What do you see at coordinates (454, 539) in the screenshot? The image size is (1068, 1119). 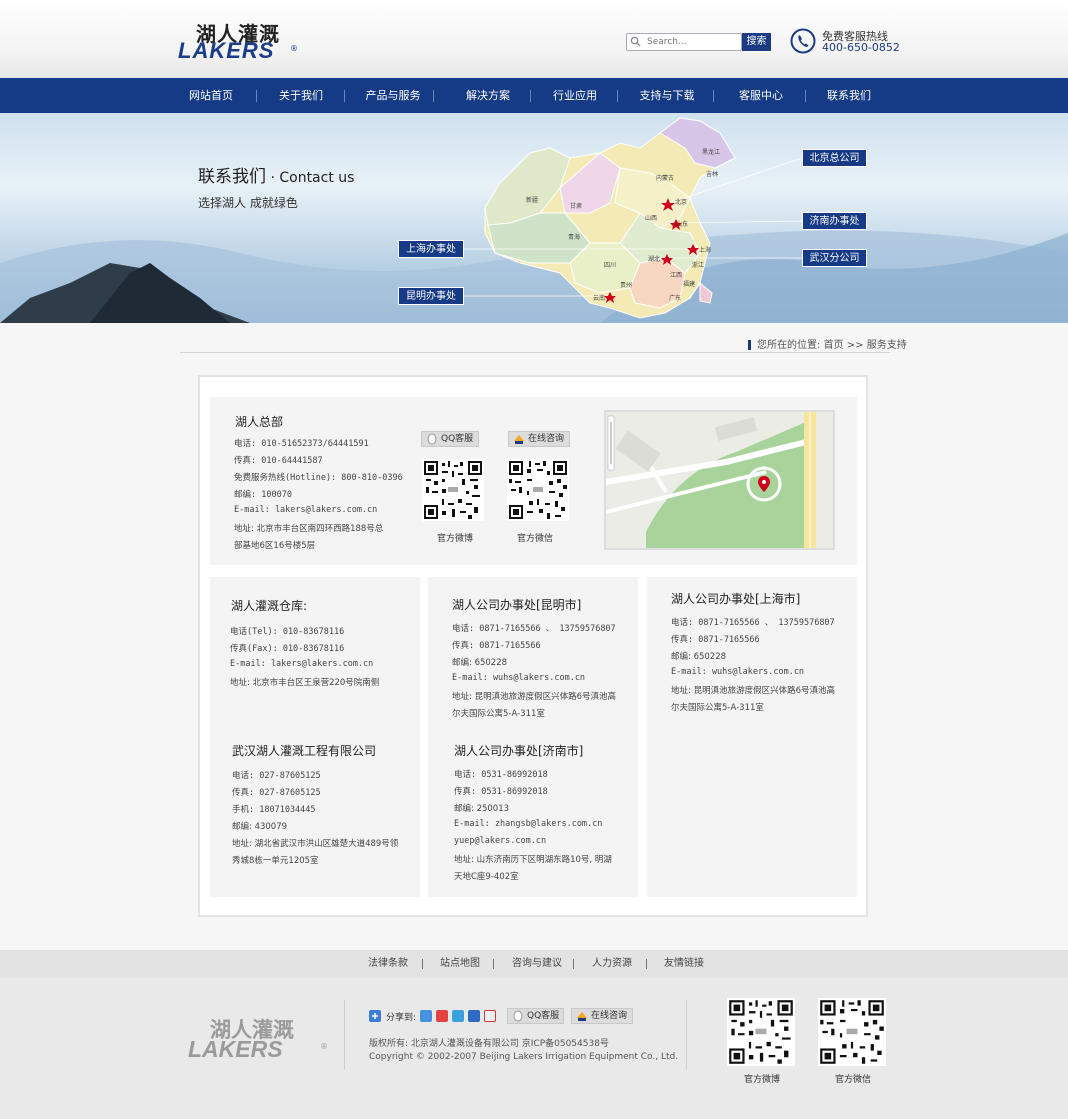 I see `qr-label-weibo: 官方微博` at bounding box center [454, 539].